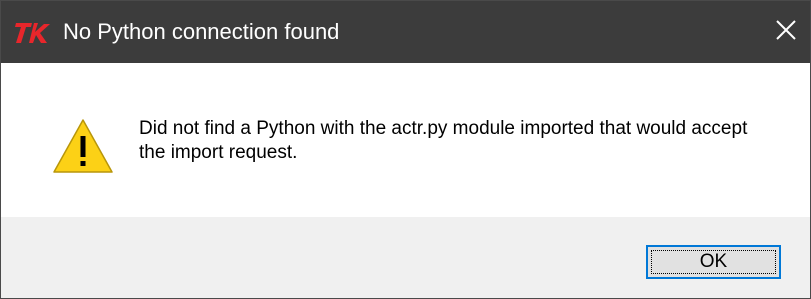 The width and height of the screenshot is (811, 299). I want to click on tk-feather-icon, so click(34, 33).